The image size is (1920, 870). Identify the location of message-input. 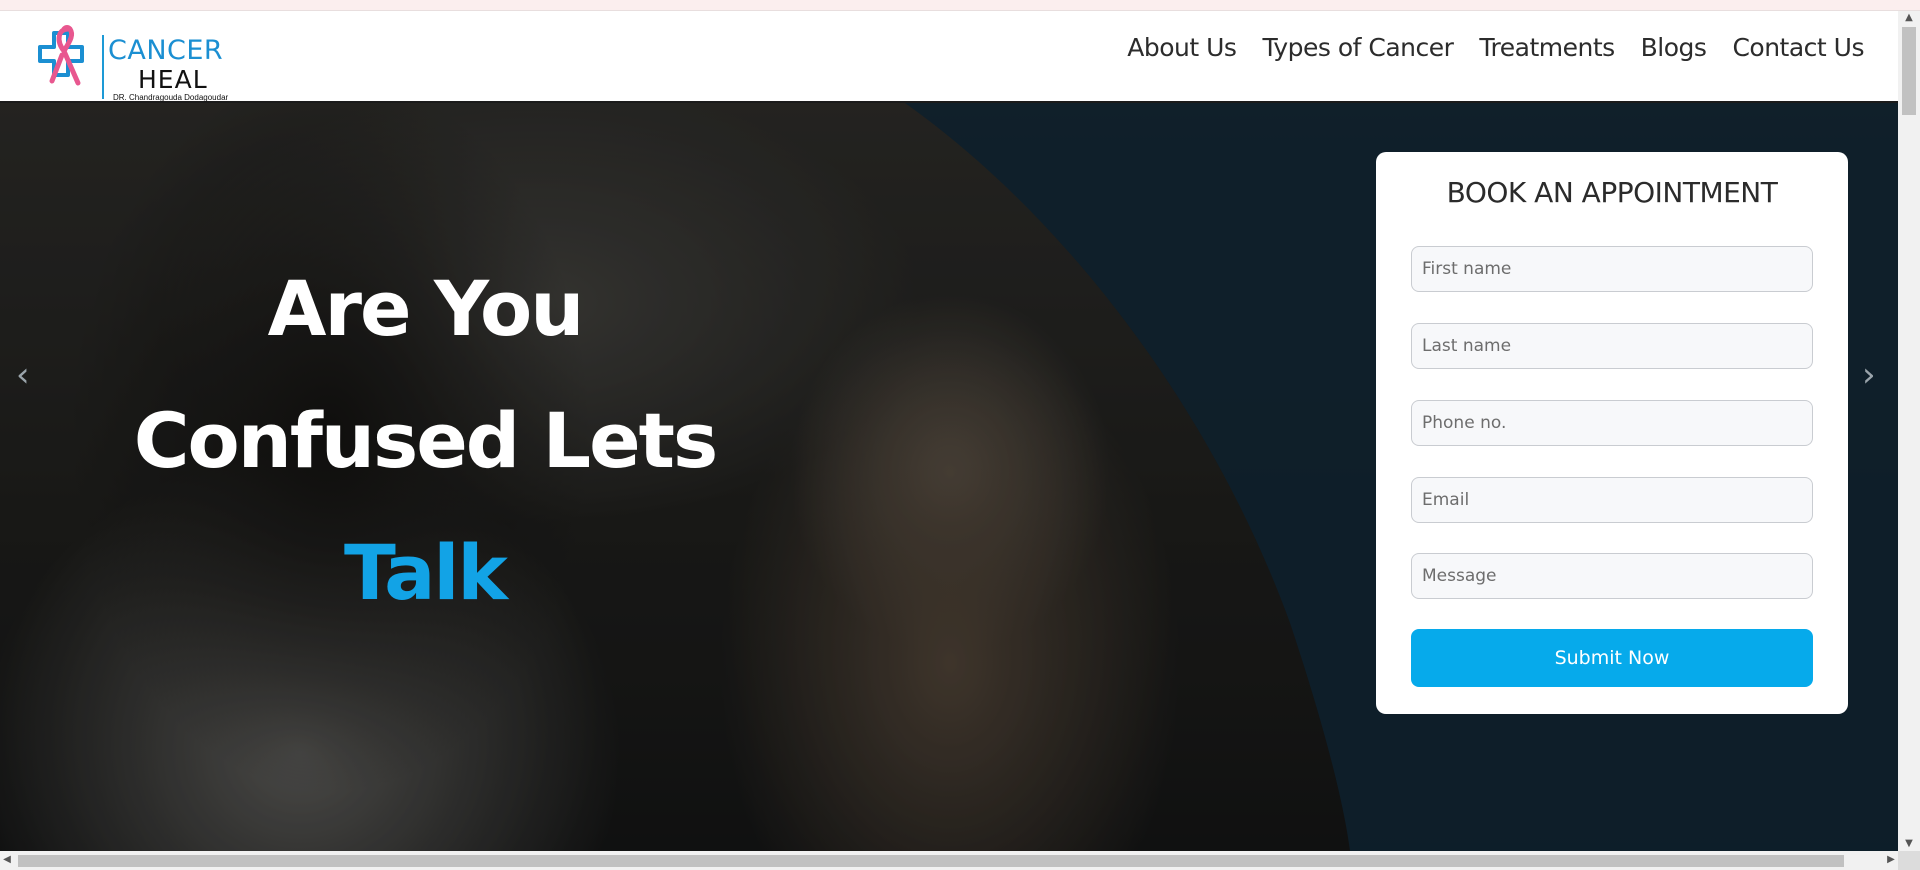
(1612, 576).